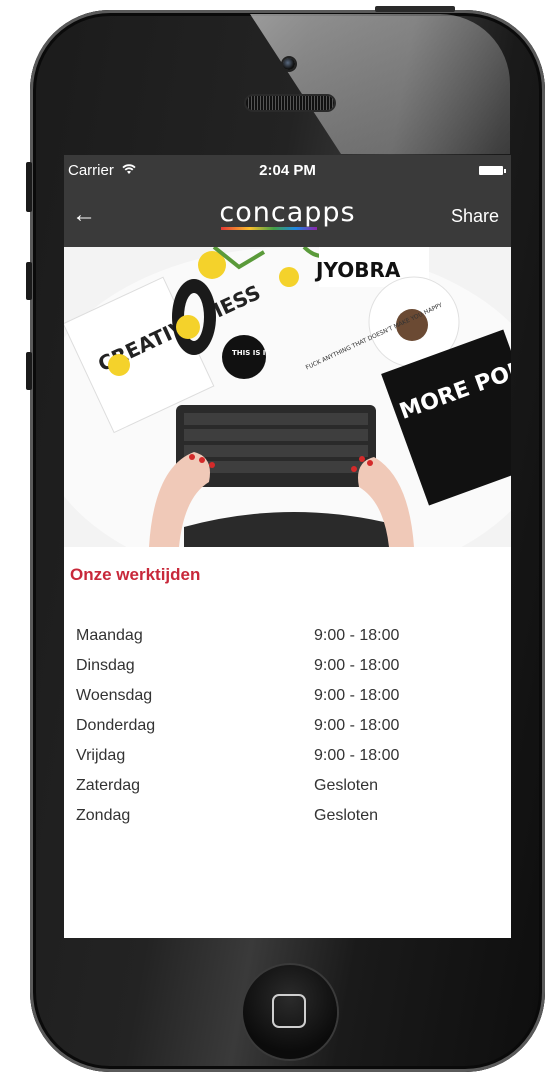 This screenshot has height=1077, width=551. I want to click on volume-up-button, so click(29, 281).